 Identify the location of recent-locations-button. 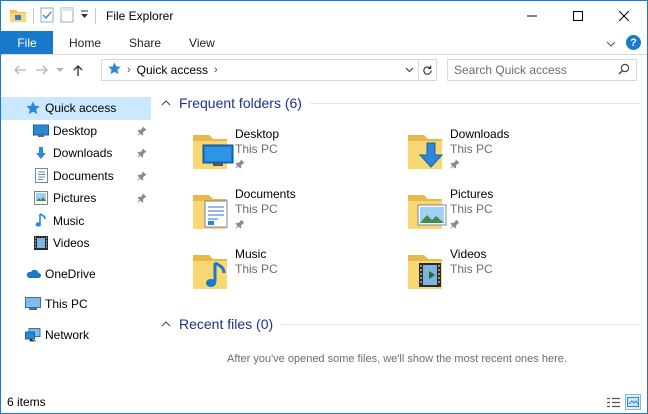
(60, 70).